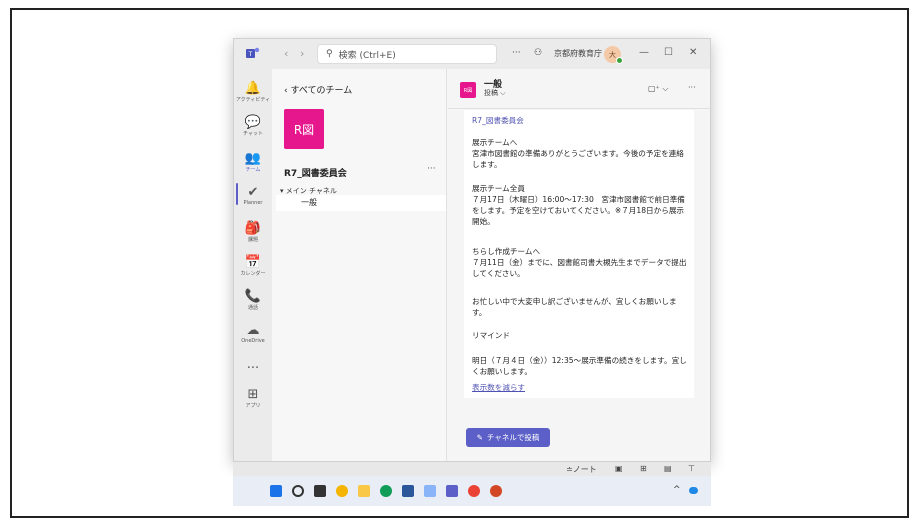  I want to click on post-in-channel-button: ✎ チャネルで投稿, so click(508, 437).